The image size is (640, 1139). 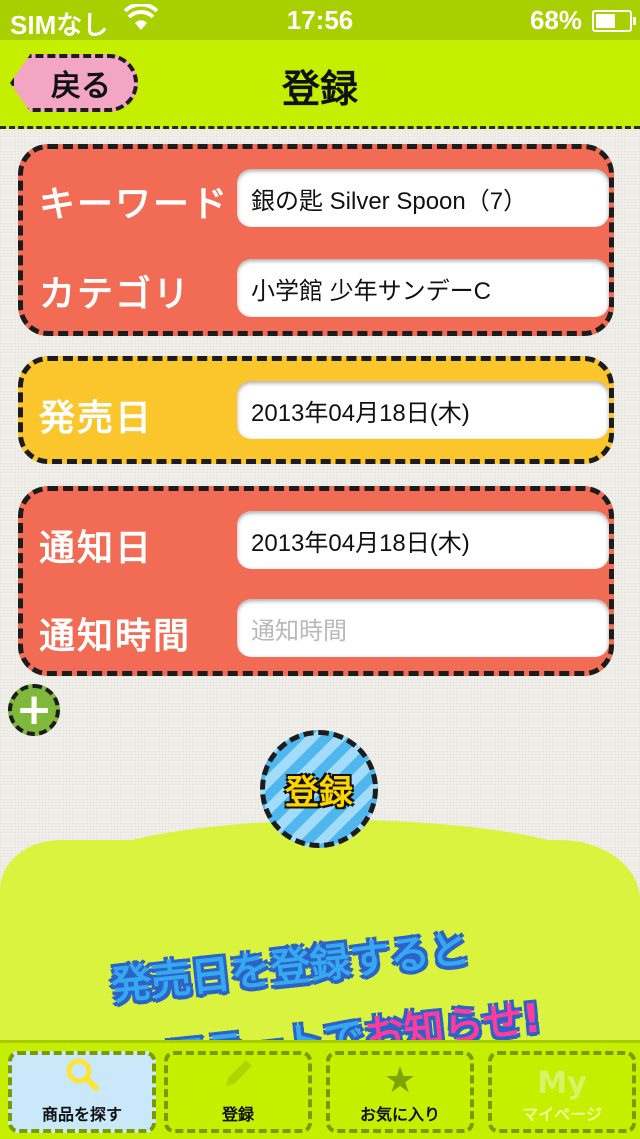 I want to click on add-button: +, so click(x=34, y=710).